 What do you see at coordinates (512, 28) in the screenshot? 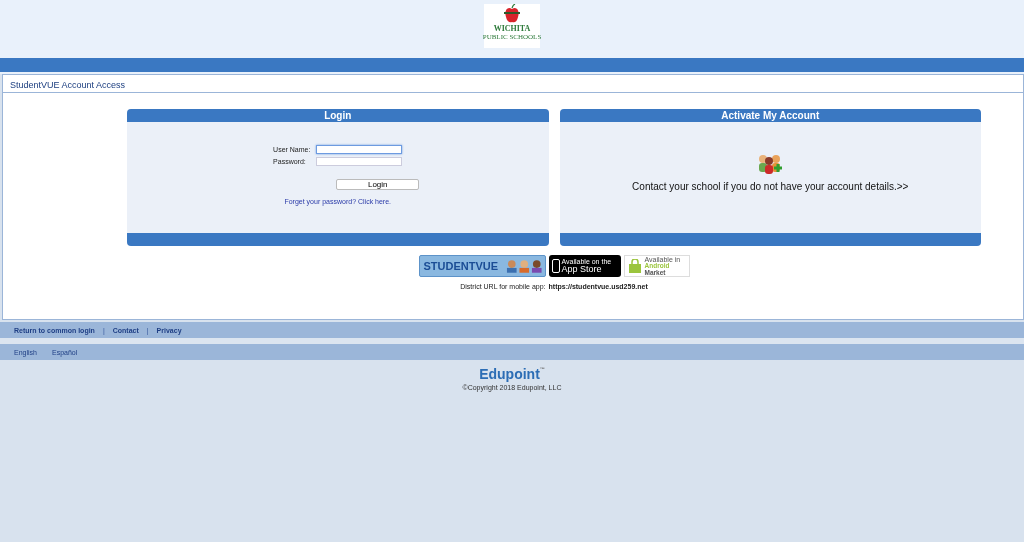
I see `logo-name: WICHITA` at bounding box center [512, 28].